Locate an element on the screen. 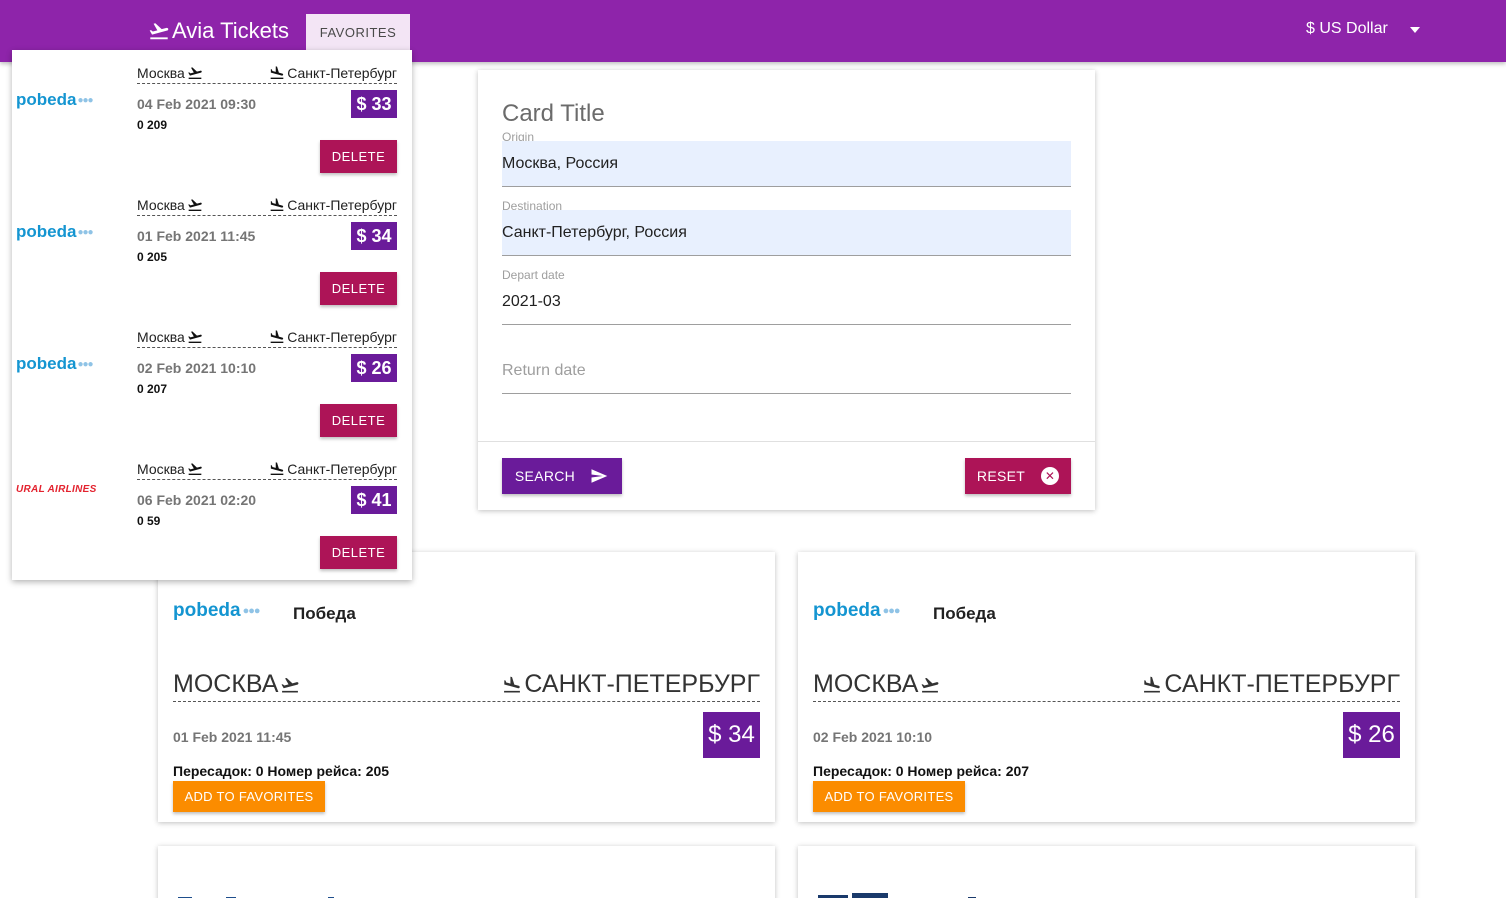 The width and height of the screenshot is (1506, 898). flight-meta: 0 59 is located at coordinates (149, 521).